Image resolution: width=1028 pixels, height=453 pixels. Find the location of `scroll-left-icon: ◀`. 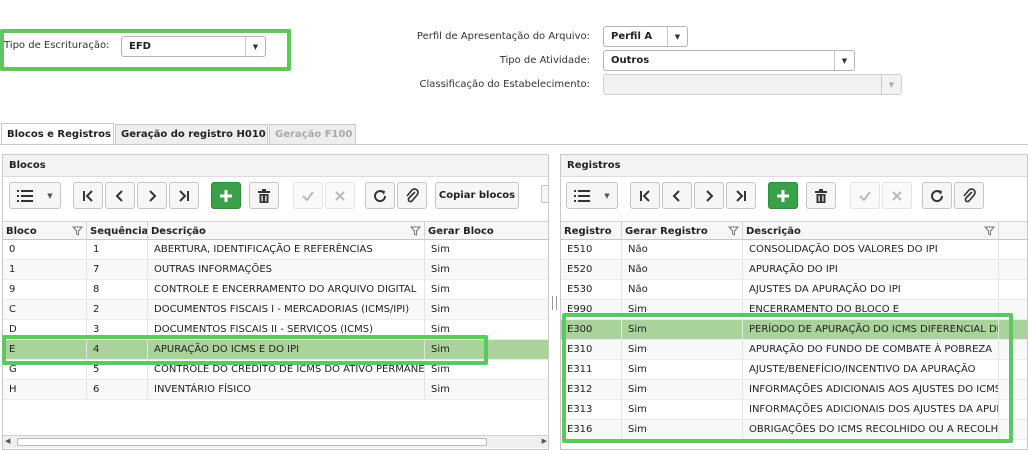

scroll-left-icon: ◀ is located at coordinates (7, 441).